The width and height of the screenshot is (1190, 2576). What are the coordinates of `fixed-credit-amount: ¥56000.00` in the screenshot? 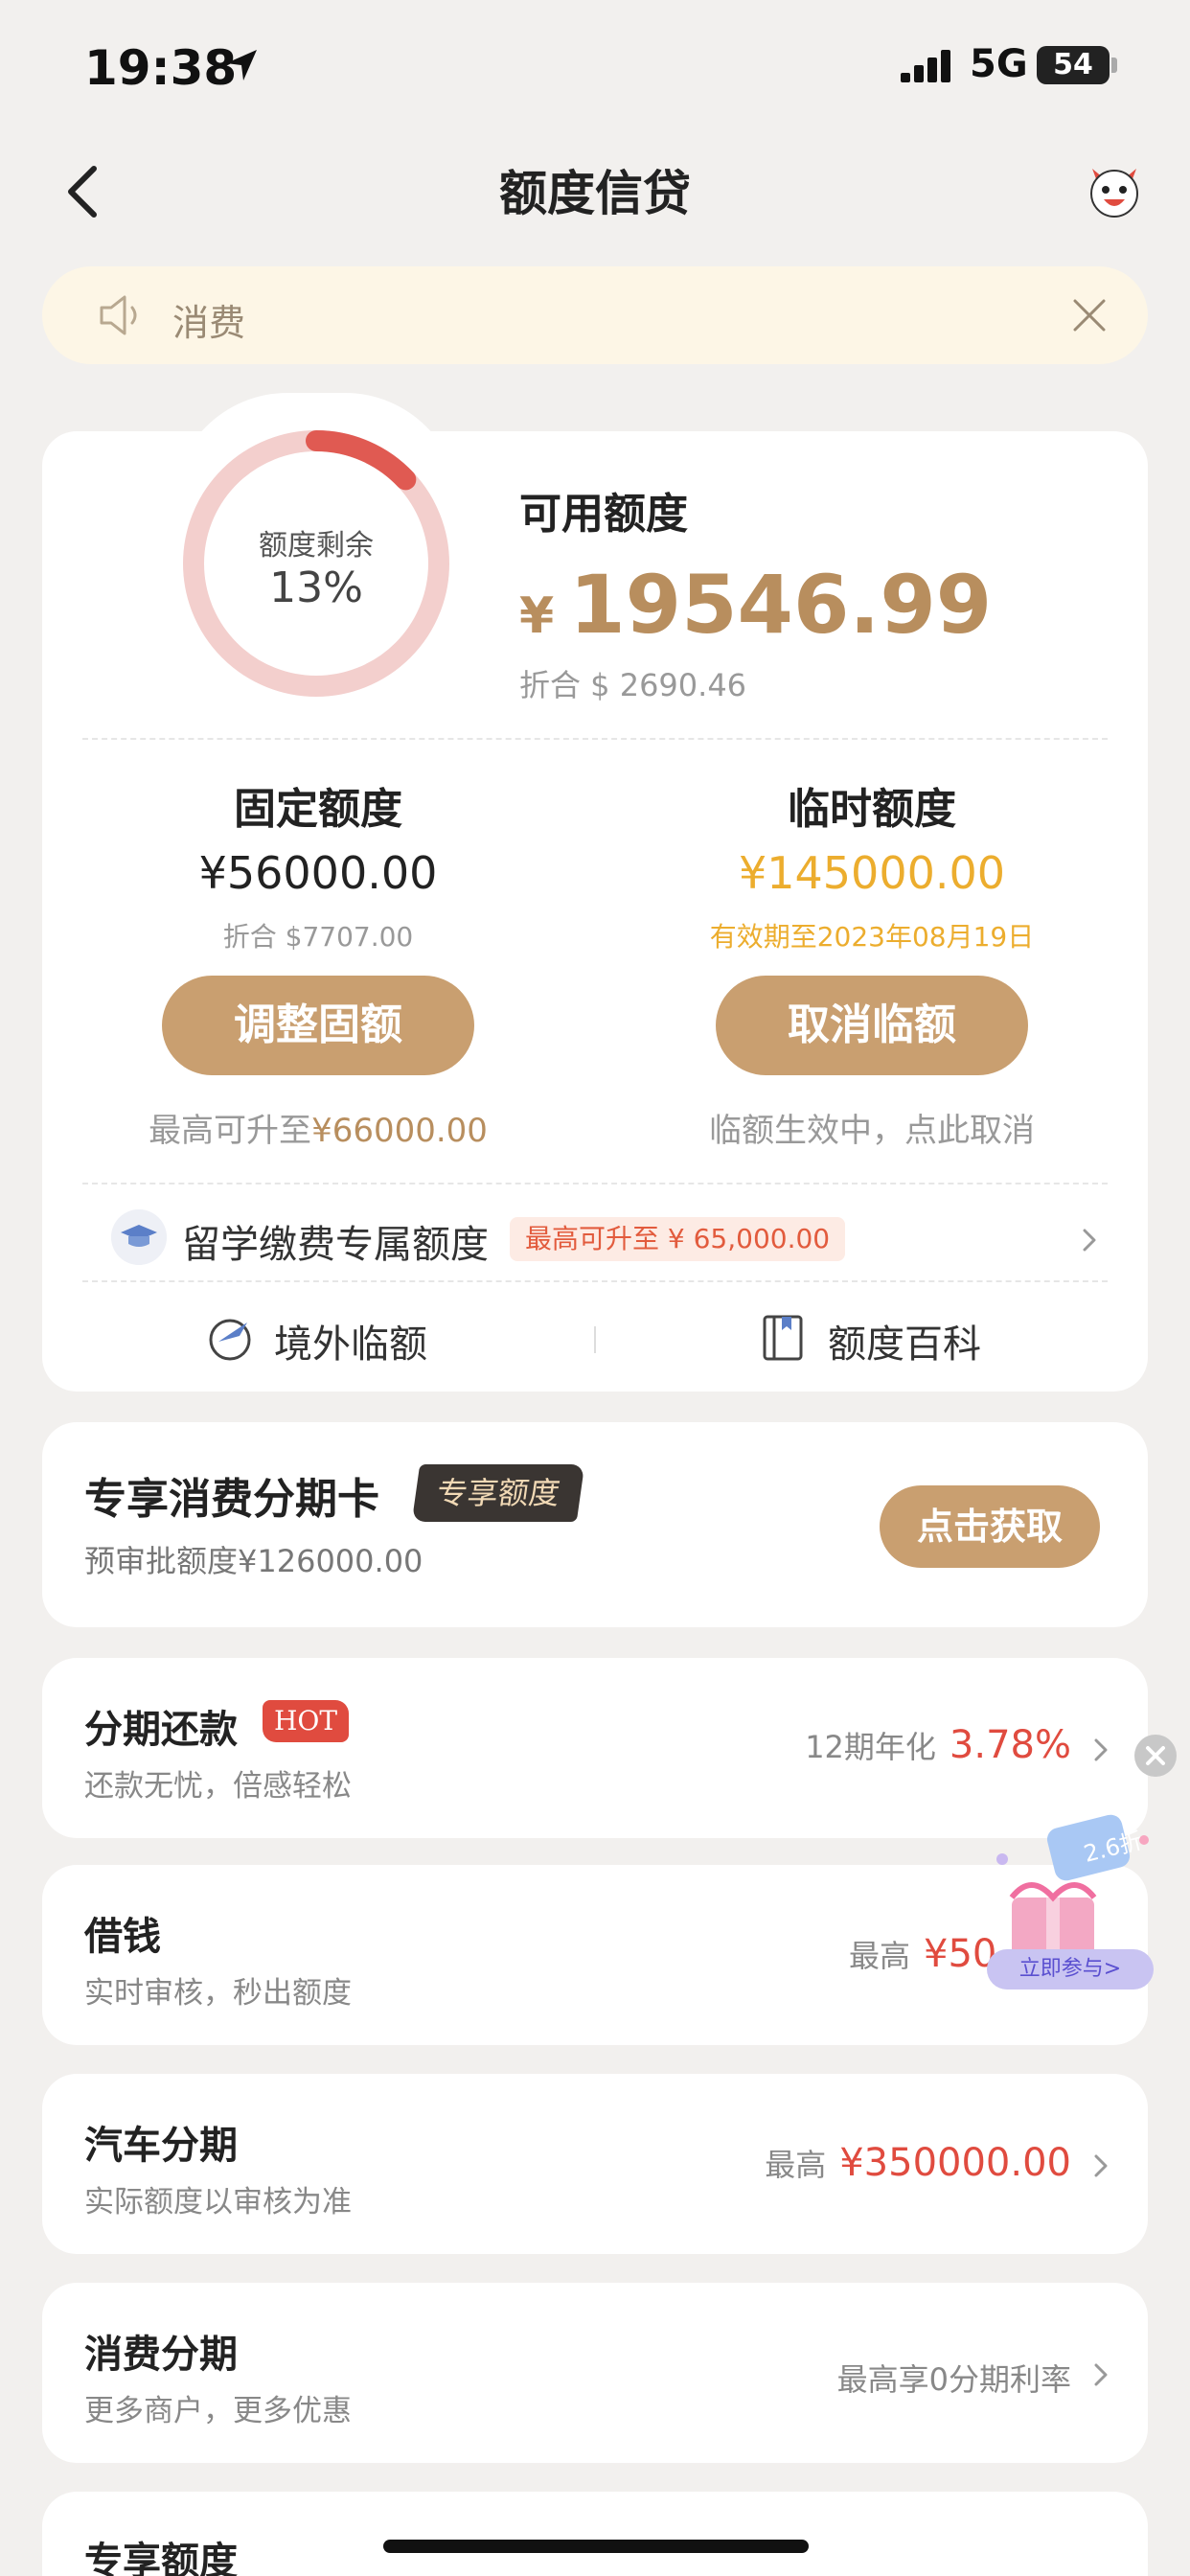 It's located at (318, 873).